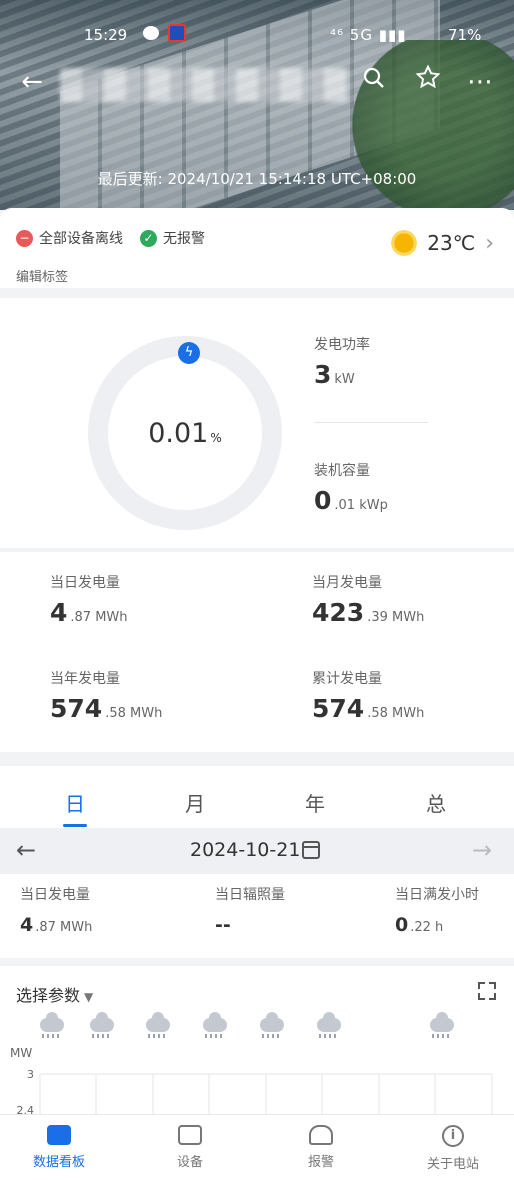 Image resolution: width=514 pixels, height=1180 pixels. Describe the element at coordinates (396, 617) in the screenshot. I see `energy-monthly-unit: .39 MWh` at that location.